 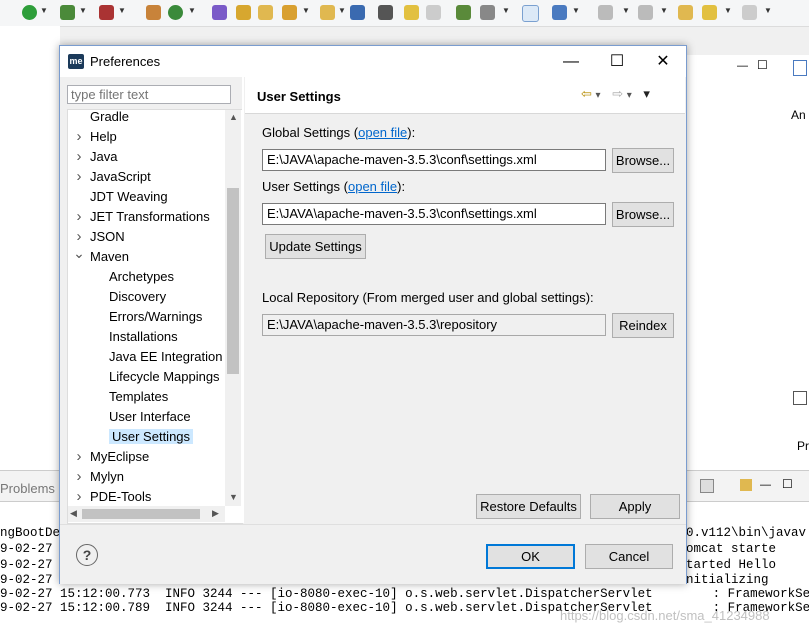 I want to click on grid-icon, so click(x=559, y=12).